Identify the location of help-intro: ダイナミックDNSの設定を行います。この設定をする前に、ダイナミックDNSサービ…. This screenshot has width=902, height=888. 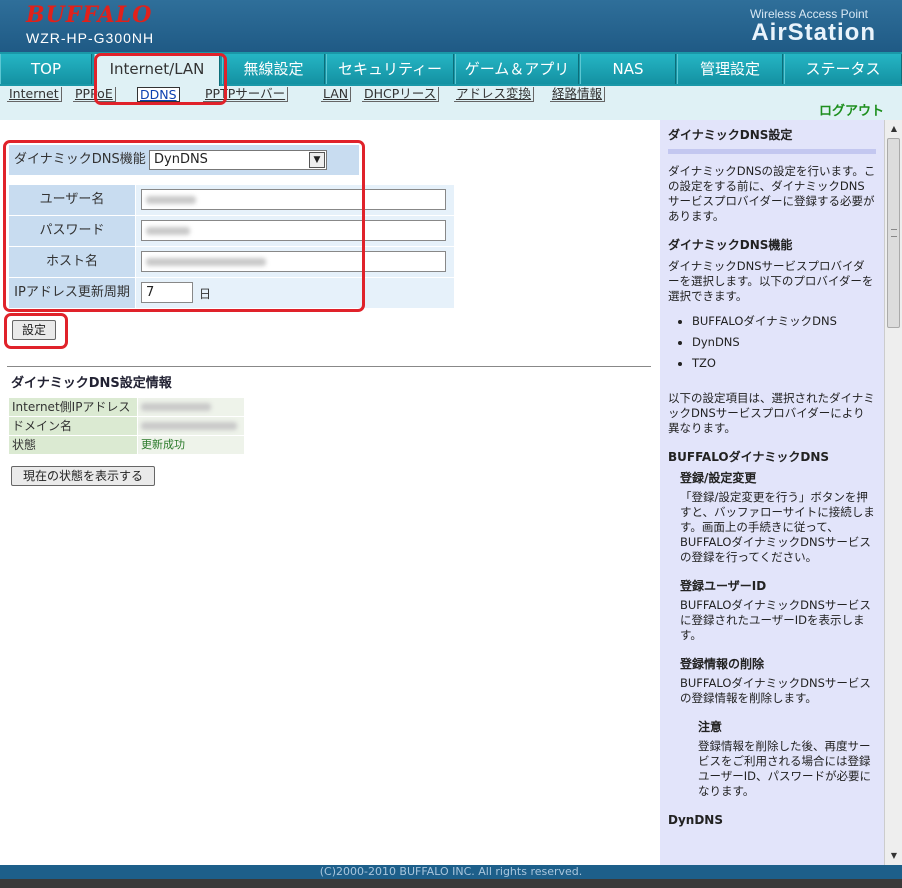
(772, 193).